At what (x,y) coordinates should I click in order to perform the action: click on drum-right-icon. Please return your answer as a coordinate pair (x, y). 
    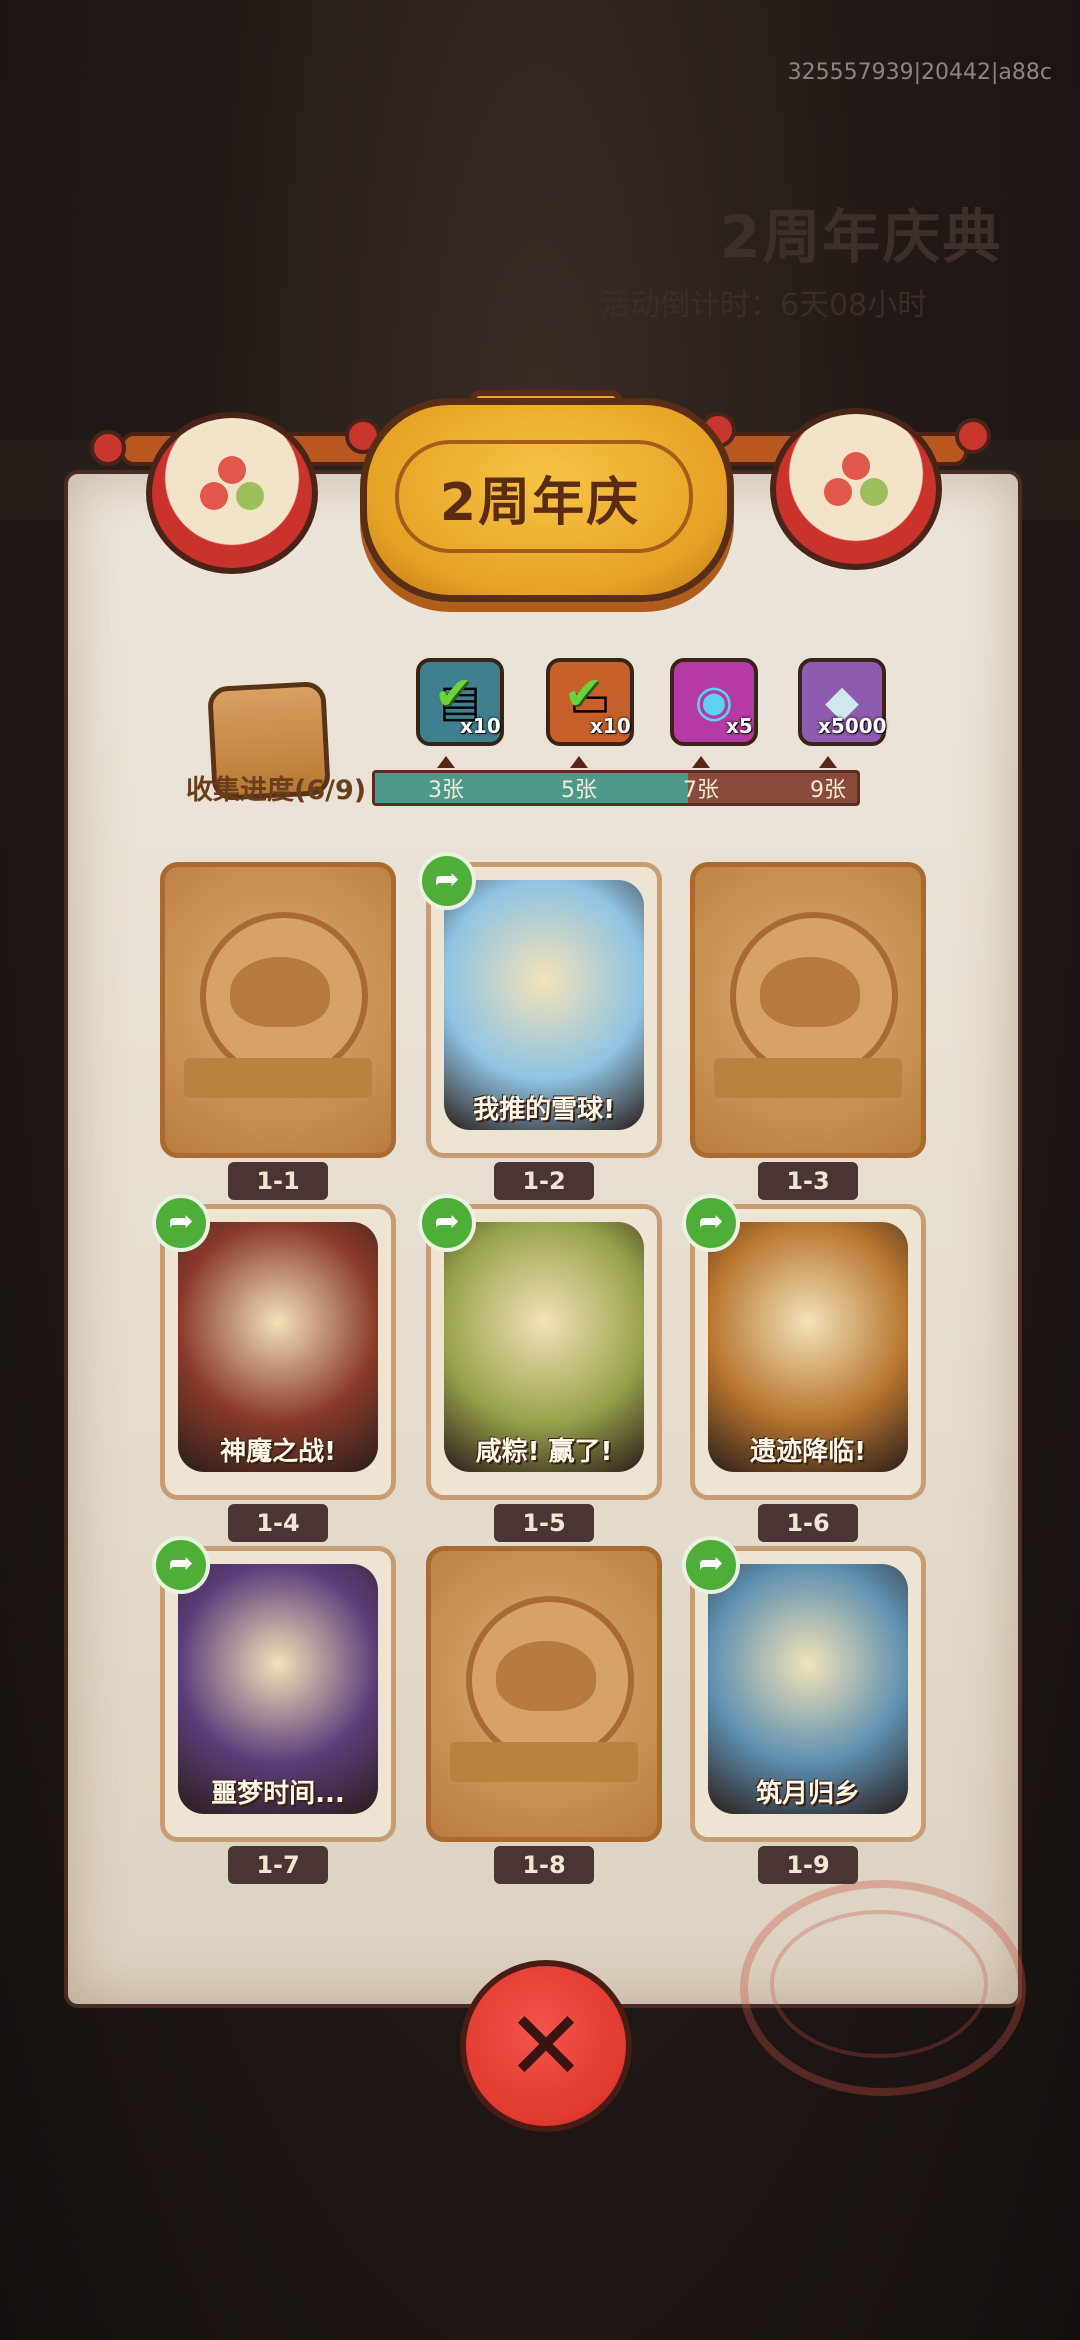
    Looking at the image, I should click on (856, 489).